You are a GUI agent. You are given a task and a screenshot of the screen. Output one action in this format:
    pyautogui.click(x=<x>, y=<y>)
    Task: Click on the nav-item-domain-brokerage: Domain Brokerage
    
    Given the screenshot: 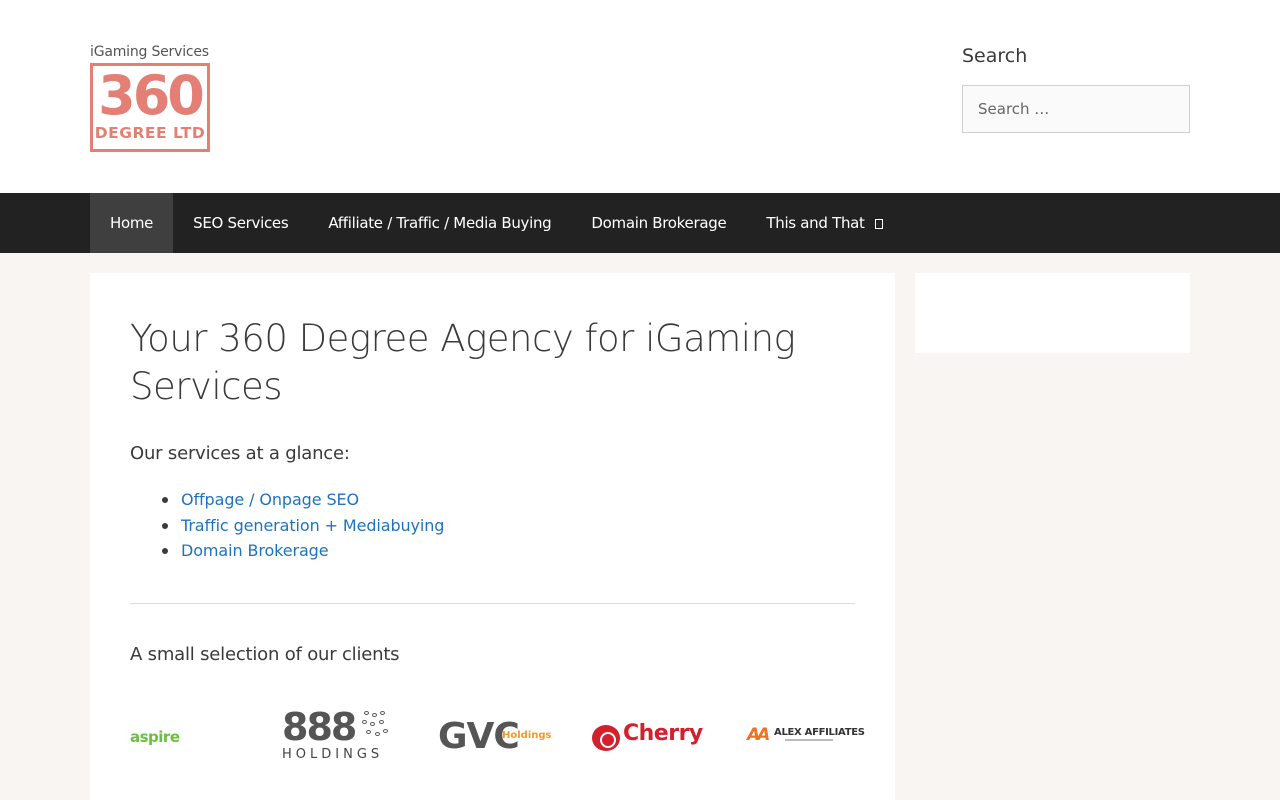 What is the action you would take?
    pyautogui.click(x=658, y=223)
    